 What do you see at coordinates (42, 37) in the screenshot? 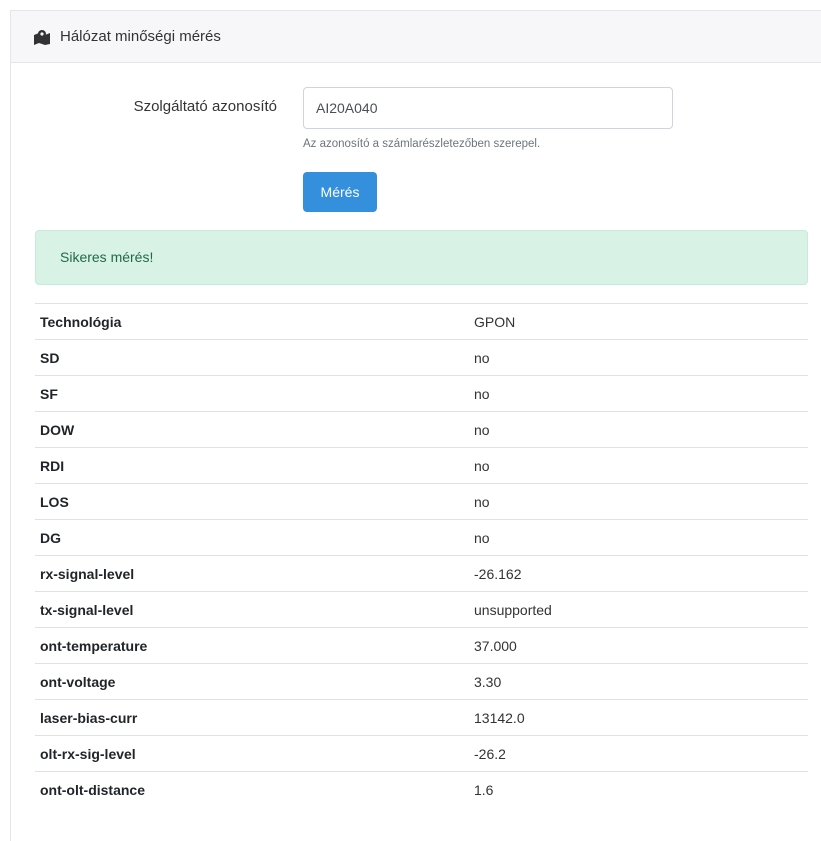
I see `map-marker-icon` at bounding box center [42, 37].